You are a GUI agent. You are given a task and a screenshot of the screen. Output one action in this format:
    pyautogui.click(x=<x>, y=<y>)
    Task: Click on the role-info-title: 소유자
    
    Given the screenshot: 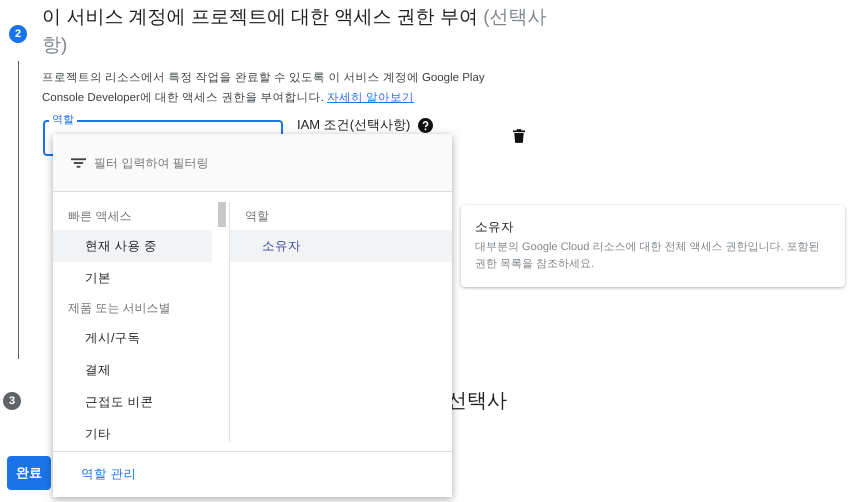 What is the action you would take?
    pyautogui.click(x=495, y=227)
    